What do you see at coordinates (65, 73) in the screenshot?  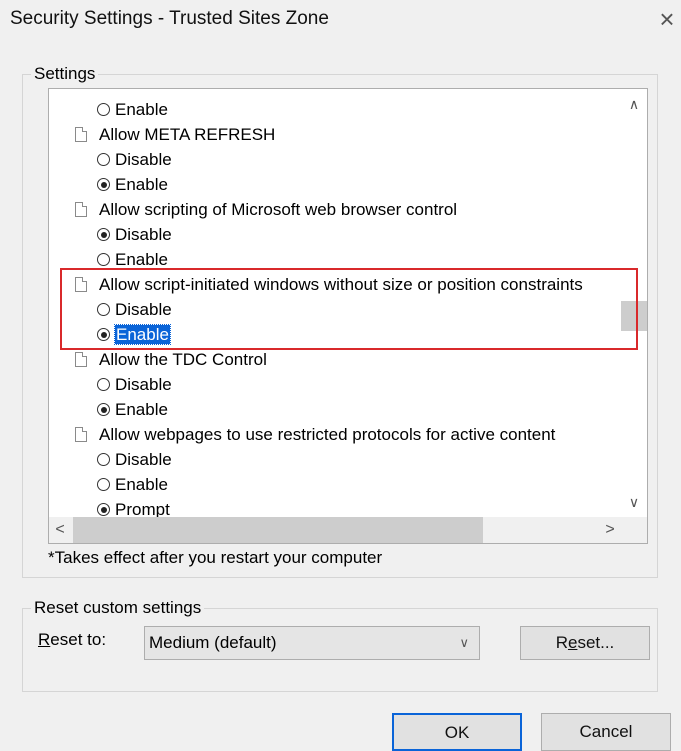 I see `settings-legend: Settings` at bounding box center [65, 73].